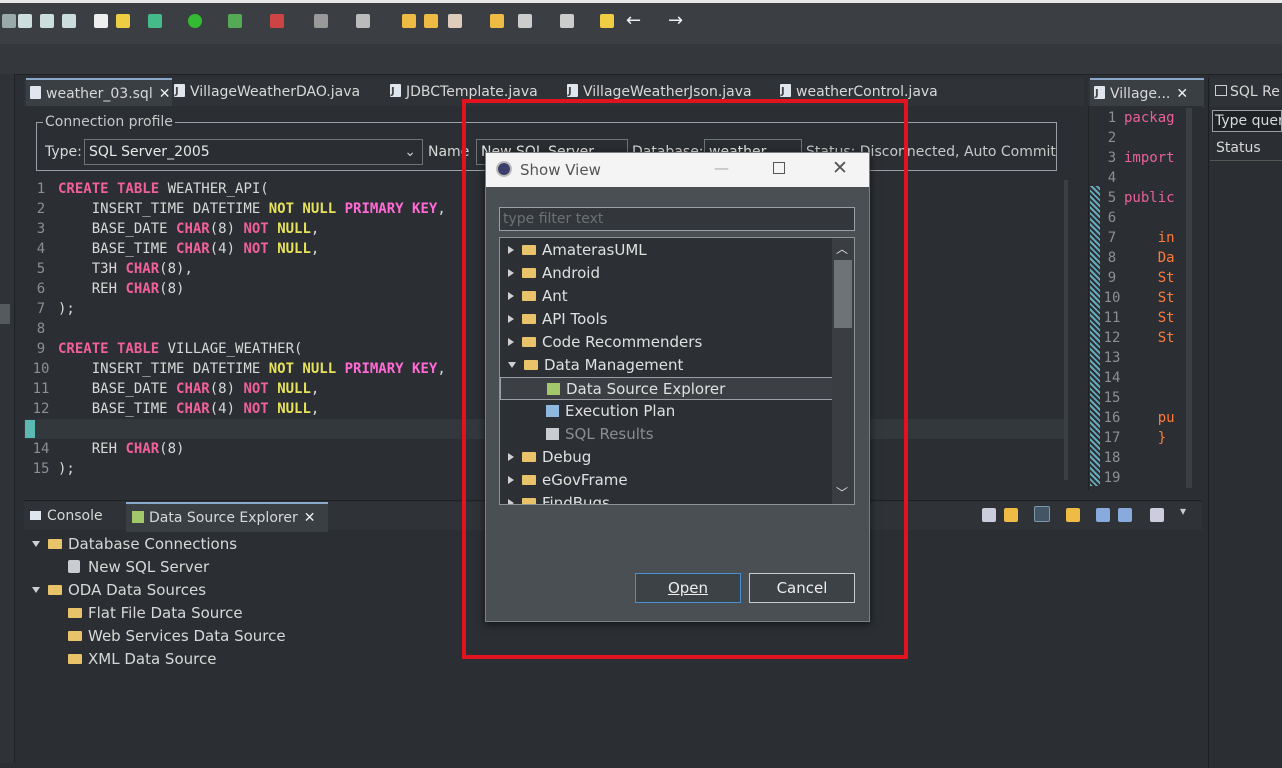  I want to click on use-step-filters-icon, so click(101, 21).